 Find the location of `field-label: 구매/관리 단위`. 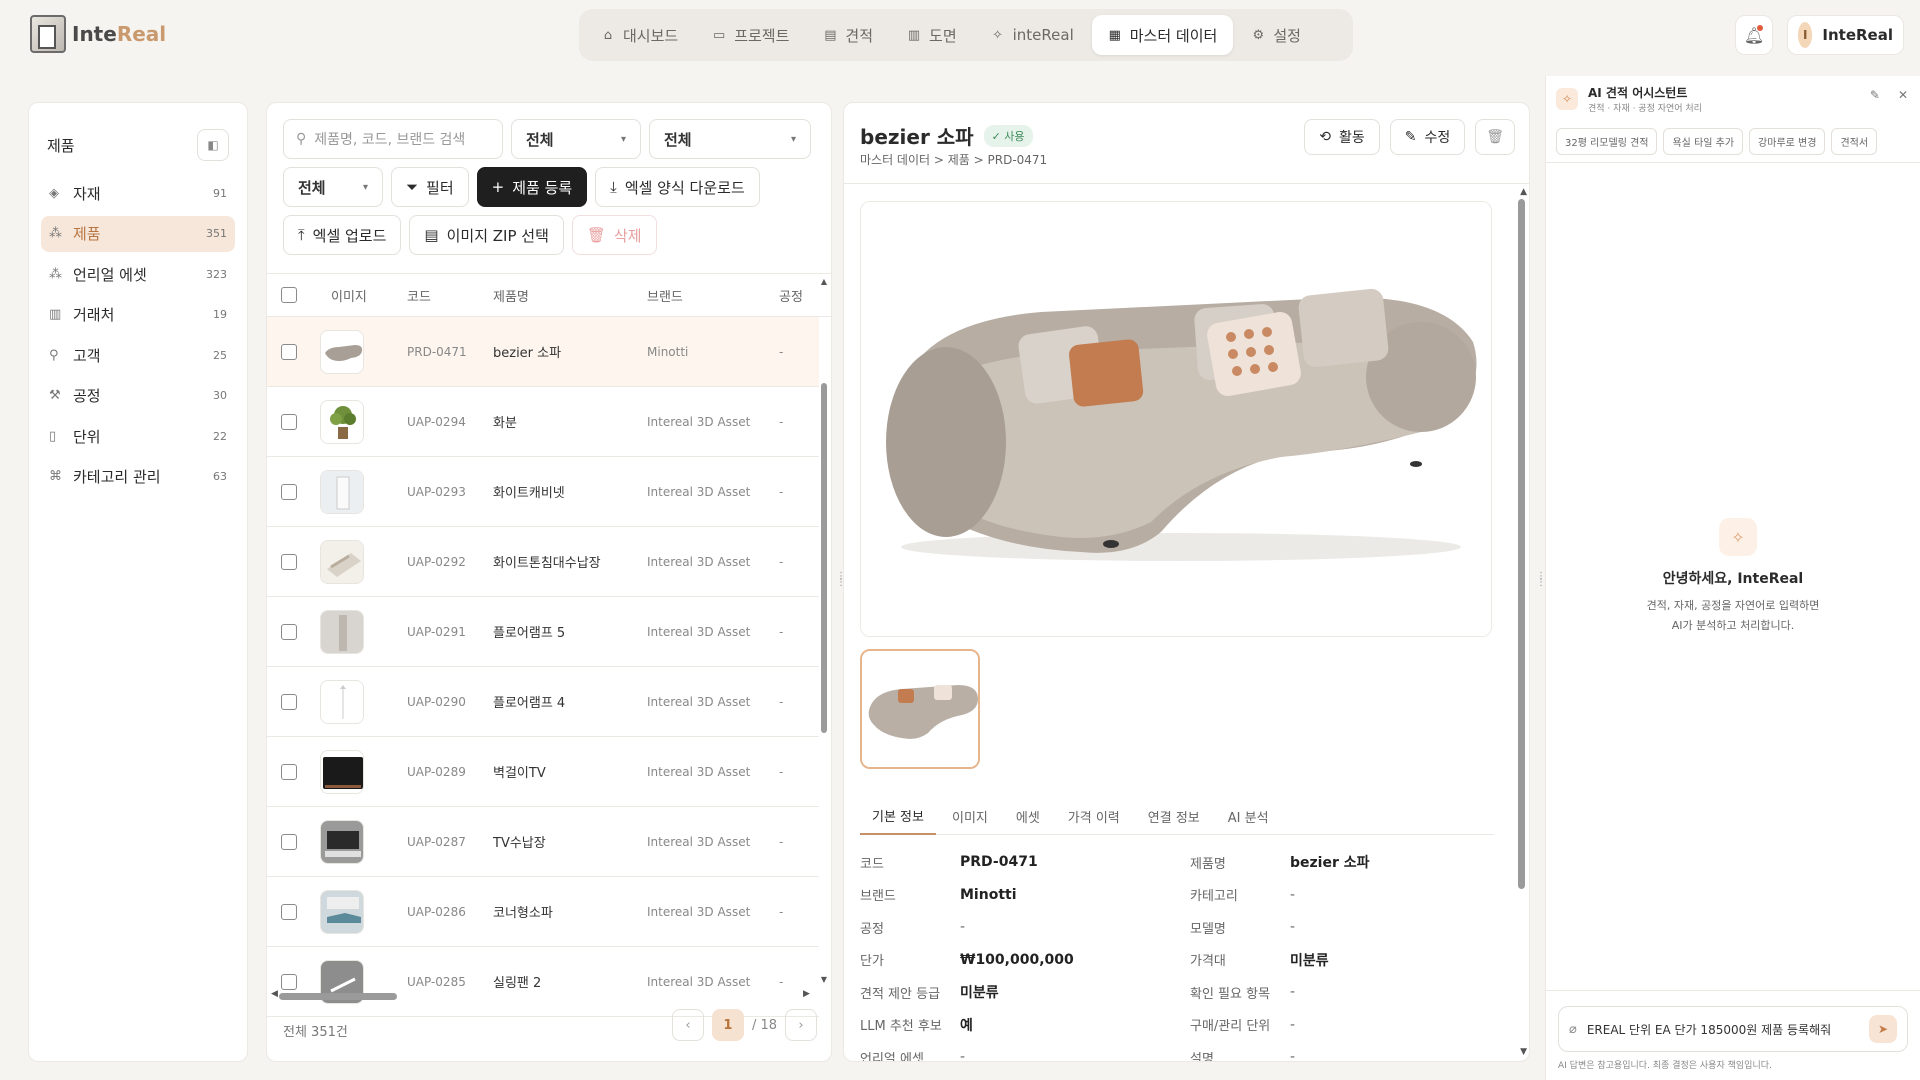

field-label: 구매/관리 단위 is located at coordinates (1230, 1026).